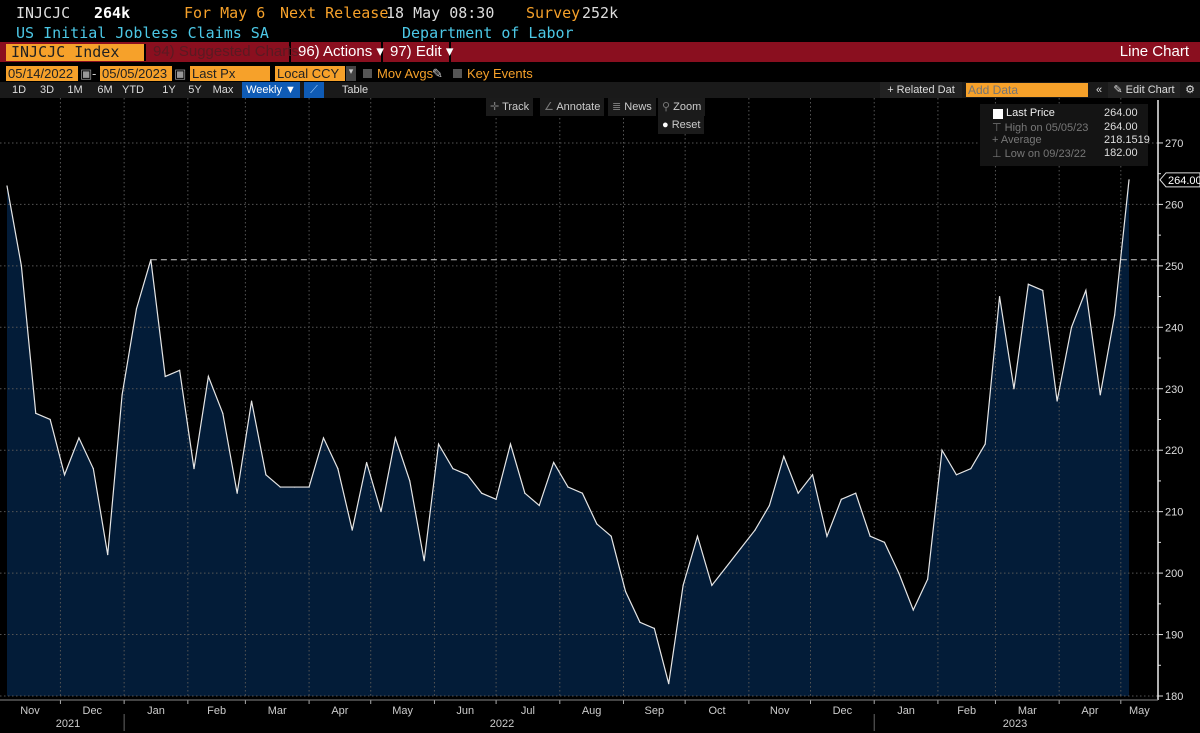 This screenshot has width=1200, height=733. What do you see at coordinates (1039, 154) in the screenshot?
I see `legend-low-label: ⊥ Low on 09/23/22` at bounding box center [1039, 154].